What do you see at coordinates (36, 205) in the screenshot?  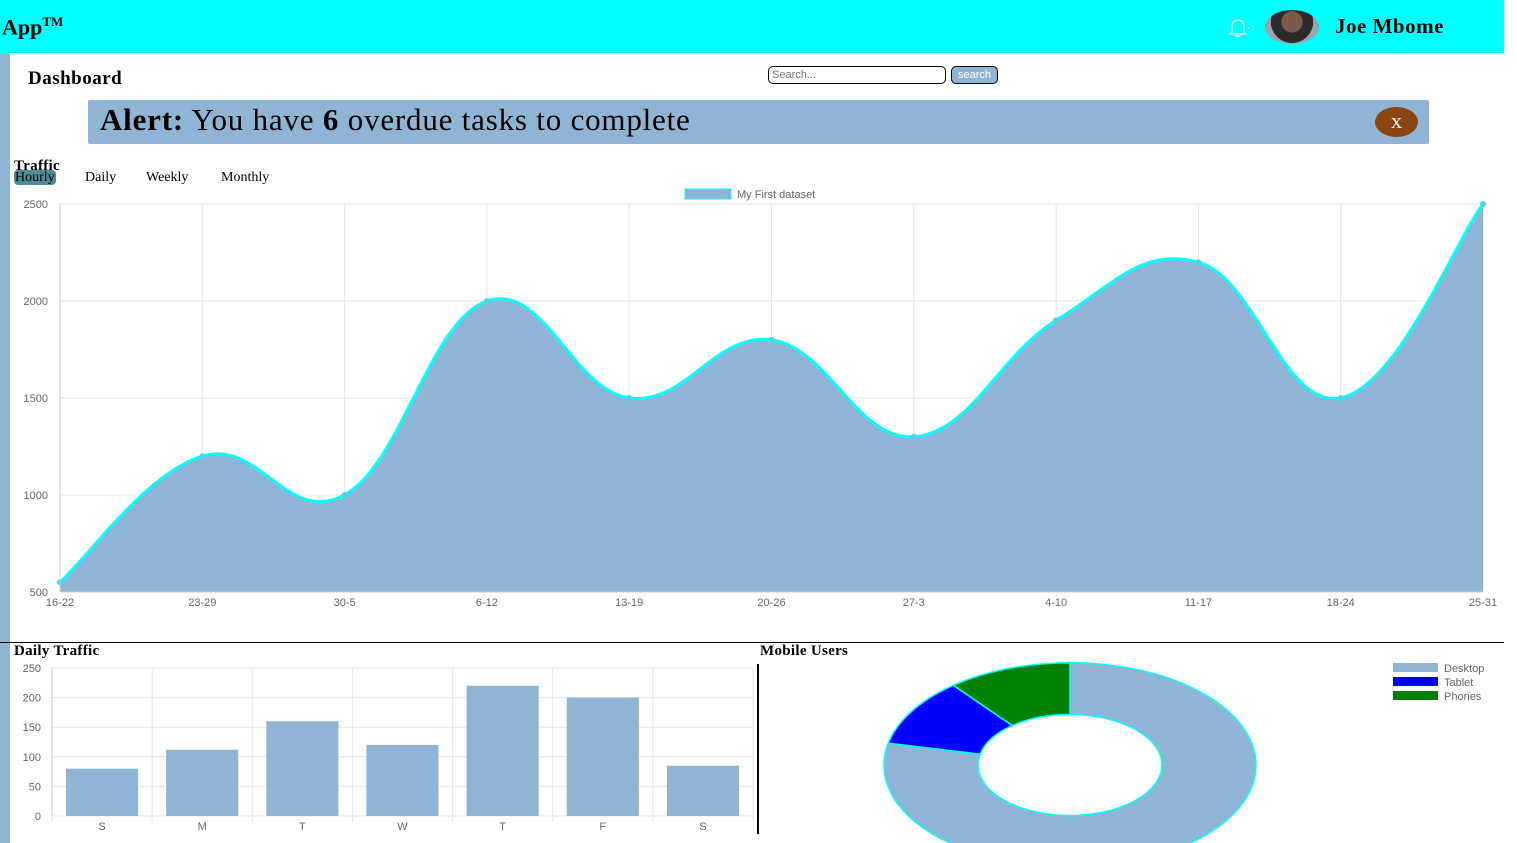 I see `y-tick-label: 2500` at bounding box center [36, 205].